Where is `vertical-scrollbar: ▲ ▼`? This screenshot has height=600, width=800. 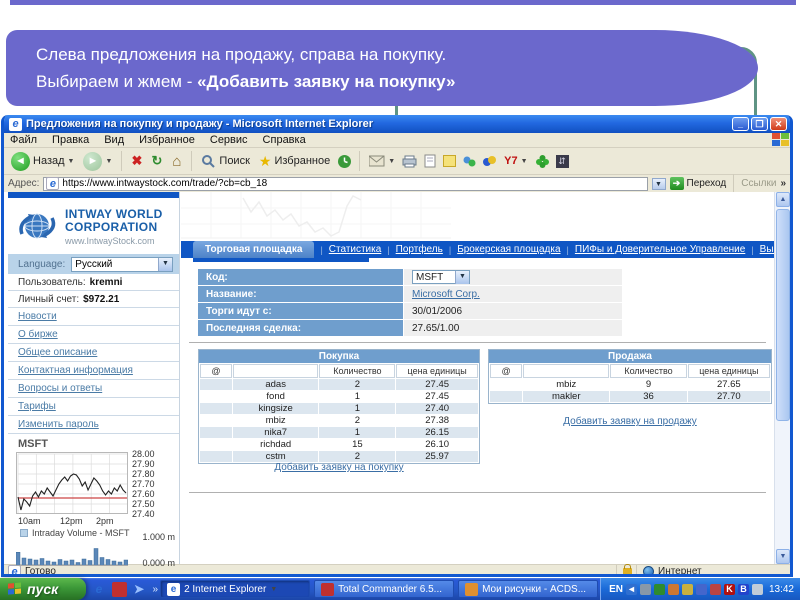
vertical-scrollbar: ▲ ▼ is located at coordinates (782, 378).